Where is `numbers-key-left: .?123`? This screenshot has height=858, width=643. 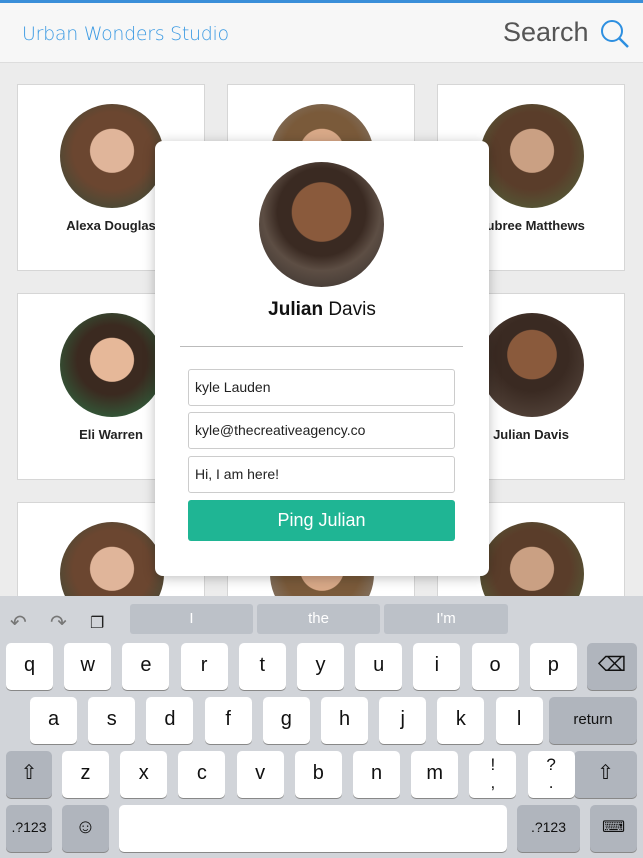 numbers-key-left: .?123 is located at coordinates (29, 828).